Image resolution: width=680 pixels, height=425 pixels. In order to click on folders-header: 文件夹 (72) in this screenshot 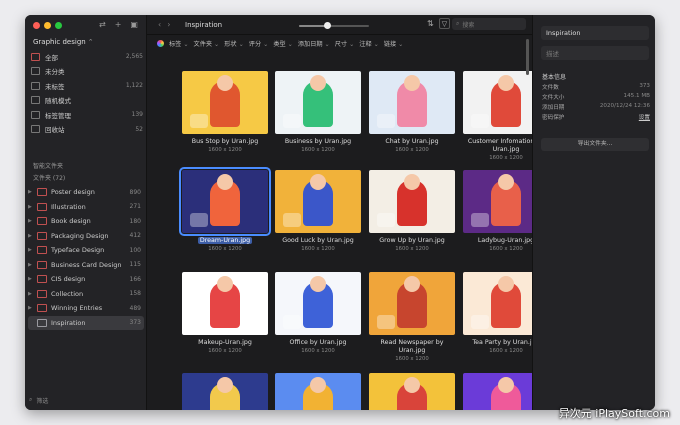, I will do `click(49, 177)`.